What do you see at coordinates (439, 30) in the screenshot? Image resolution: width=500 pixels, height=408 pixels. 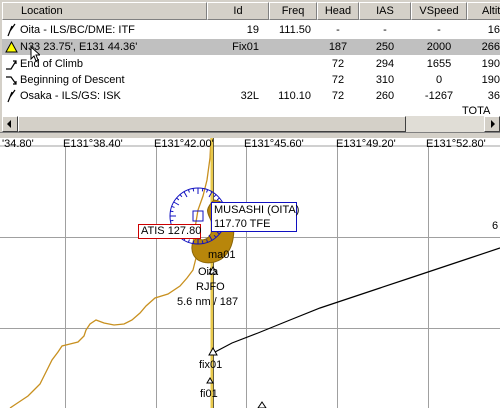 I see `vspeed-cell: -` at bounding box center [439, 30].